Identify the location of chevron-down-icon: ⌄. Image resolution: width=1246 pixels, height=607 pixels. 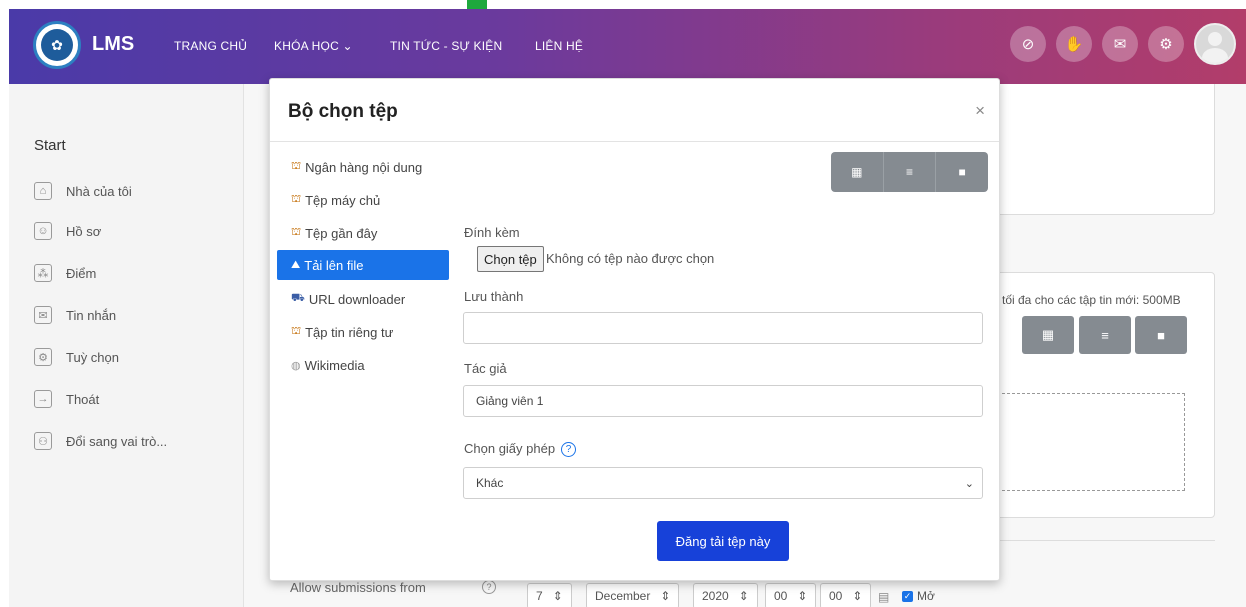
(969, 484).